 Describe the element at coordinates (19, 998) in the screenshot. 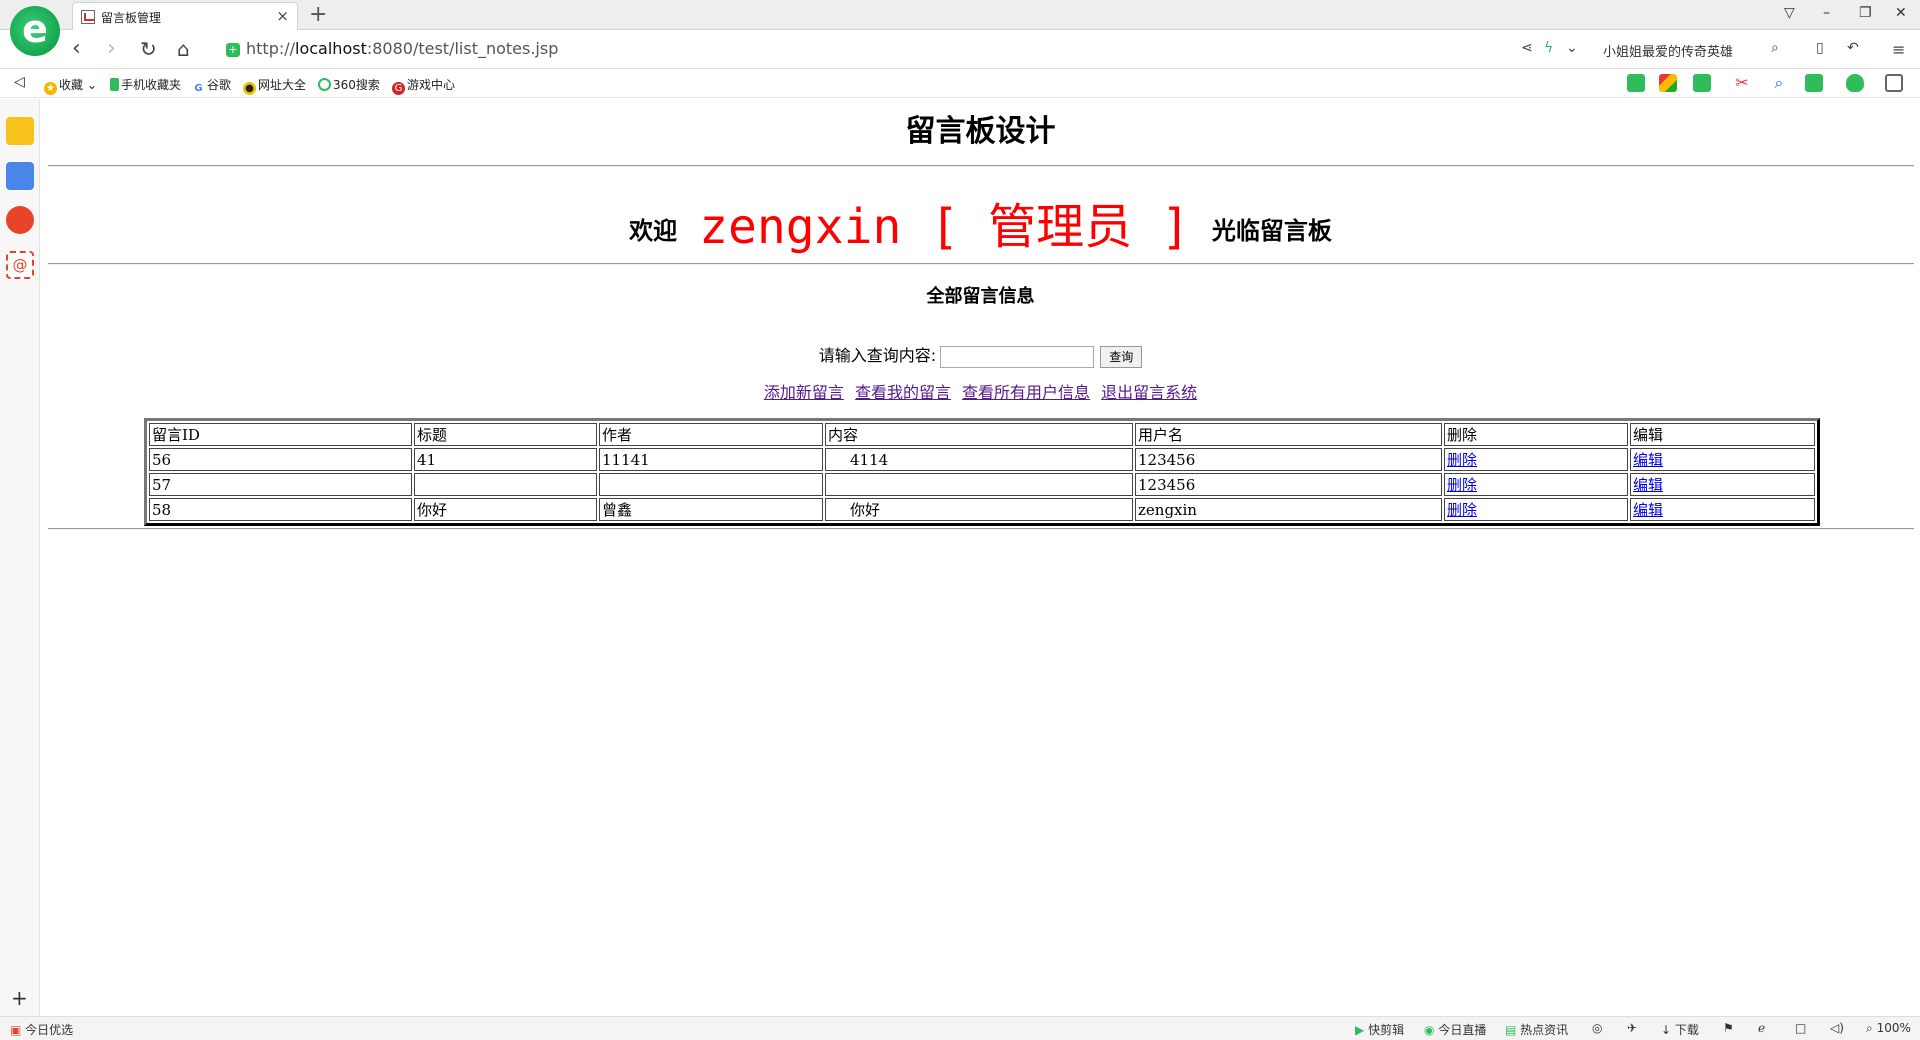

I see `sidebar-add-icon: +` at that location.